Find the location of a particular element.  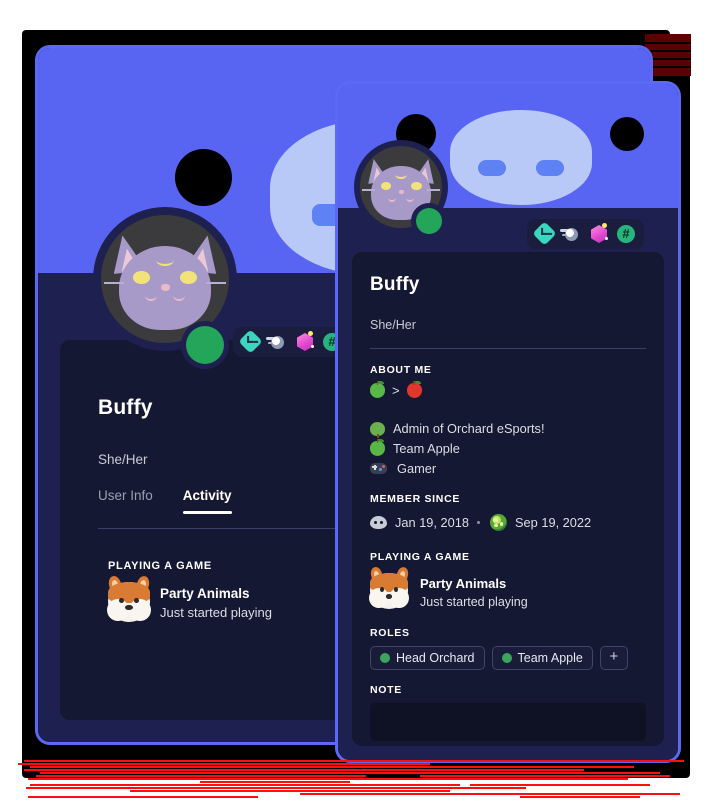

about-line-1: Team Apple is located at coordinates (415, 447).